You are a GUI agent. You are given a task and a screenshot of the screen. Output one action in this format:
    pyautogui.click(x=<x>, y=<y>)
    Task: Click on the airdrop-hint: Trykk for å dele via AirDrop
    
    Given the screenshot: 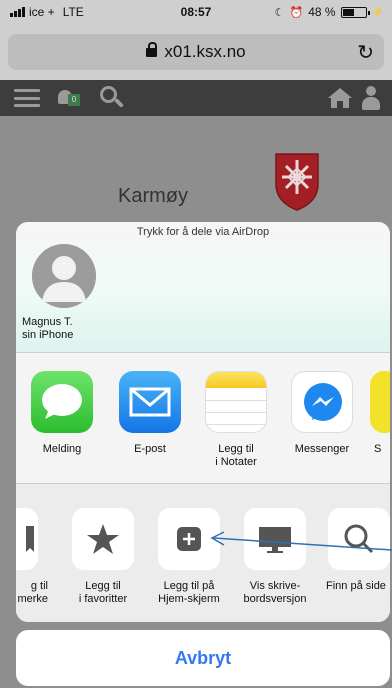 What is the action you would take?
    pyautogui.click(x=203, y=232)
    